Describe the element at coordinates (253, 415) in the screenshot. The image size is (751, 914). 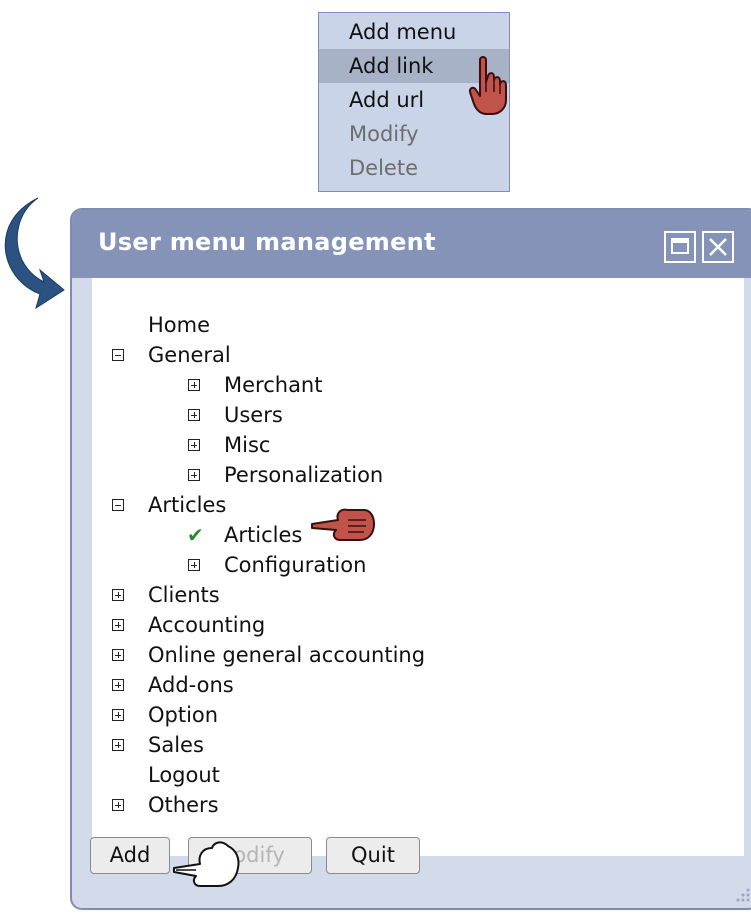
I see `tree-label: Users` at that location.